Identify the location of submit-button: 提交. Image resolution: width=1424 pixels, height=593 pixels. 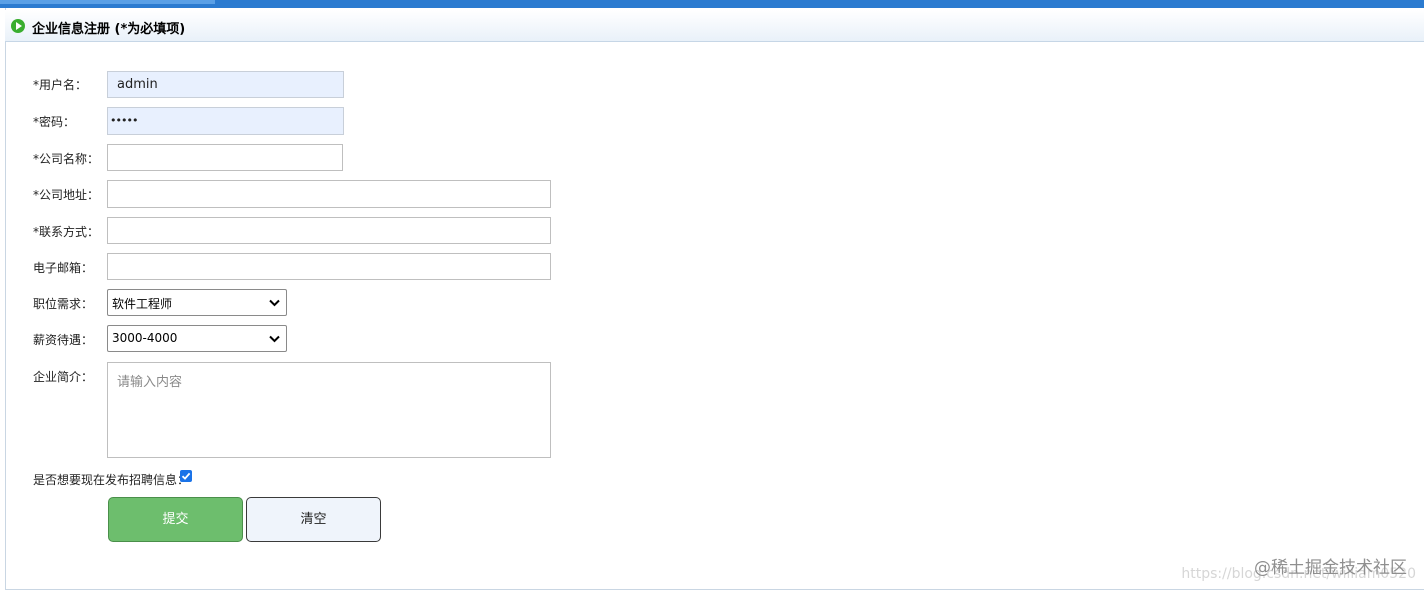
(175, 519).